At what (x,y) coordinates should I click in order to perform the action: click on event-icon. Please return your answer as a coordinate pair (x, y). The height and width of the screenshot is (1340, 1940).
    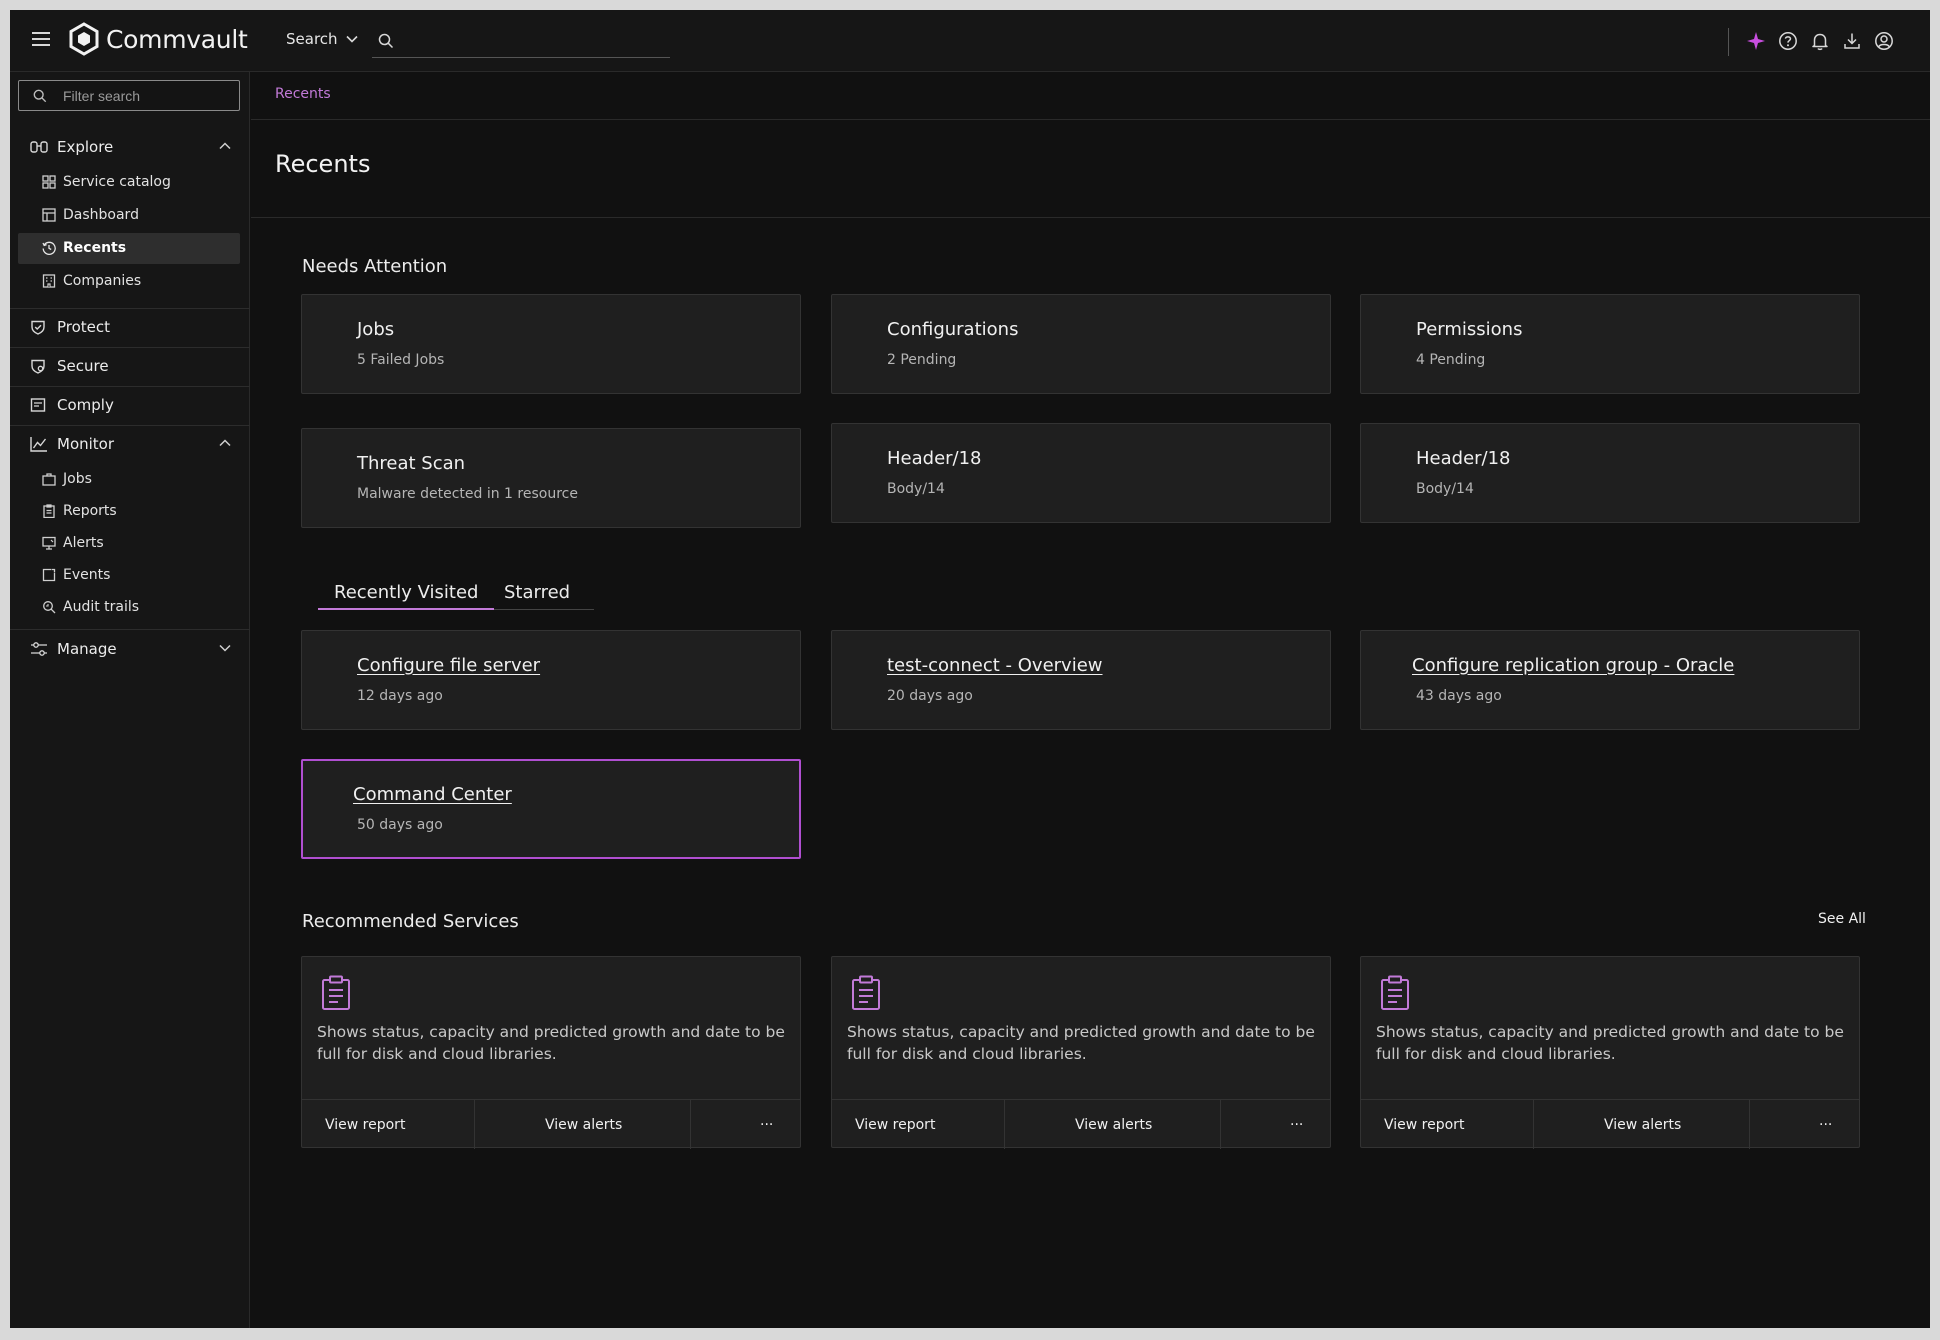
    Looking at the image, I should click on (49, 575).